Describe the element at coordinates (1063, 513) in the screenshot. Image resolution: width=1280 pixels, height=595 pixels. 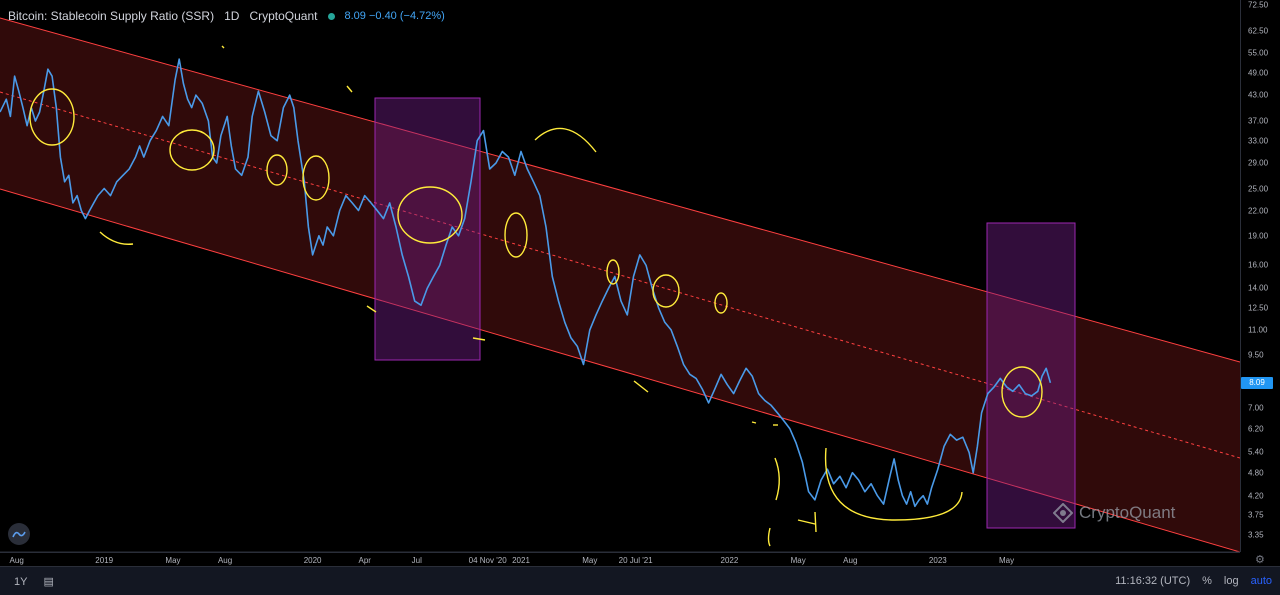
I see `cryptoquant-mark-icon` at that location.